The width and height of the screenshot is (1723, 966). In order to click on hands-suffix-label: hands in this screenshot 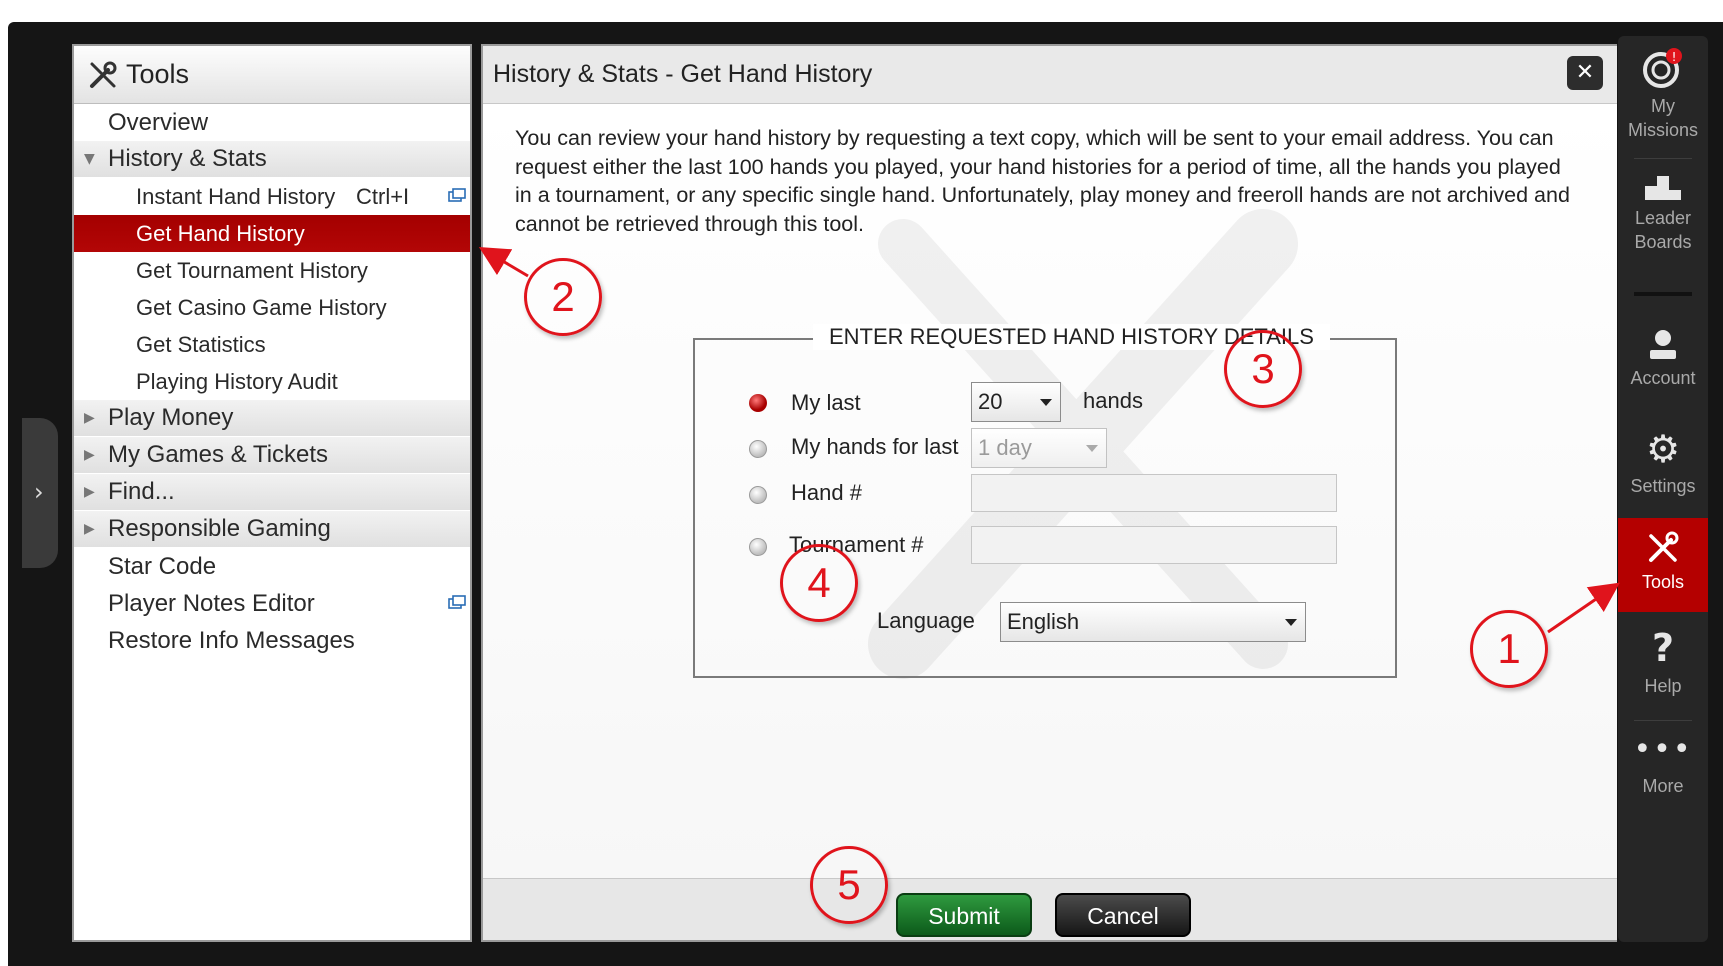, I will do `click(1113, 400)`.